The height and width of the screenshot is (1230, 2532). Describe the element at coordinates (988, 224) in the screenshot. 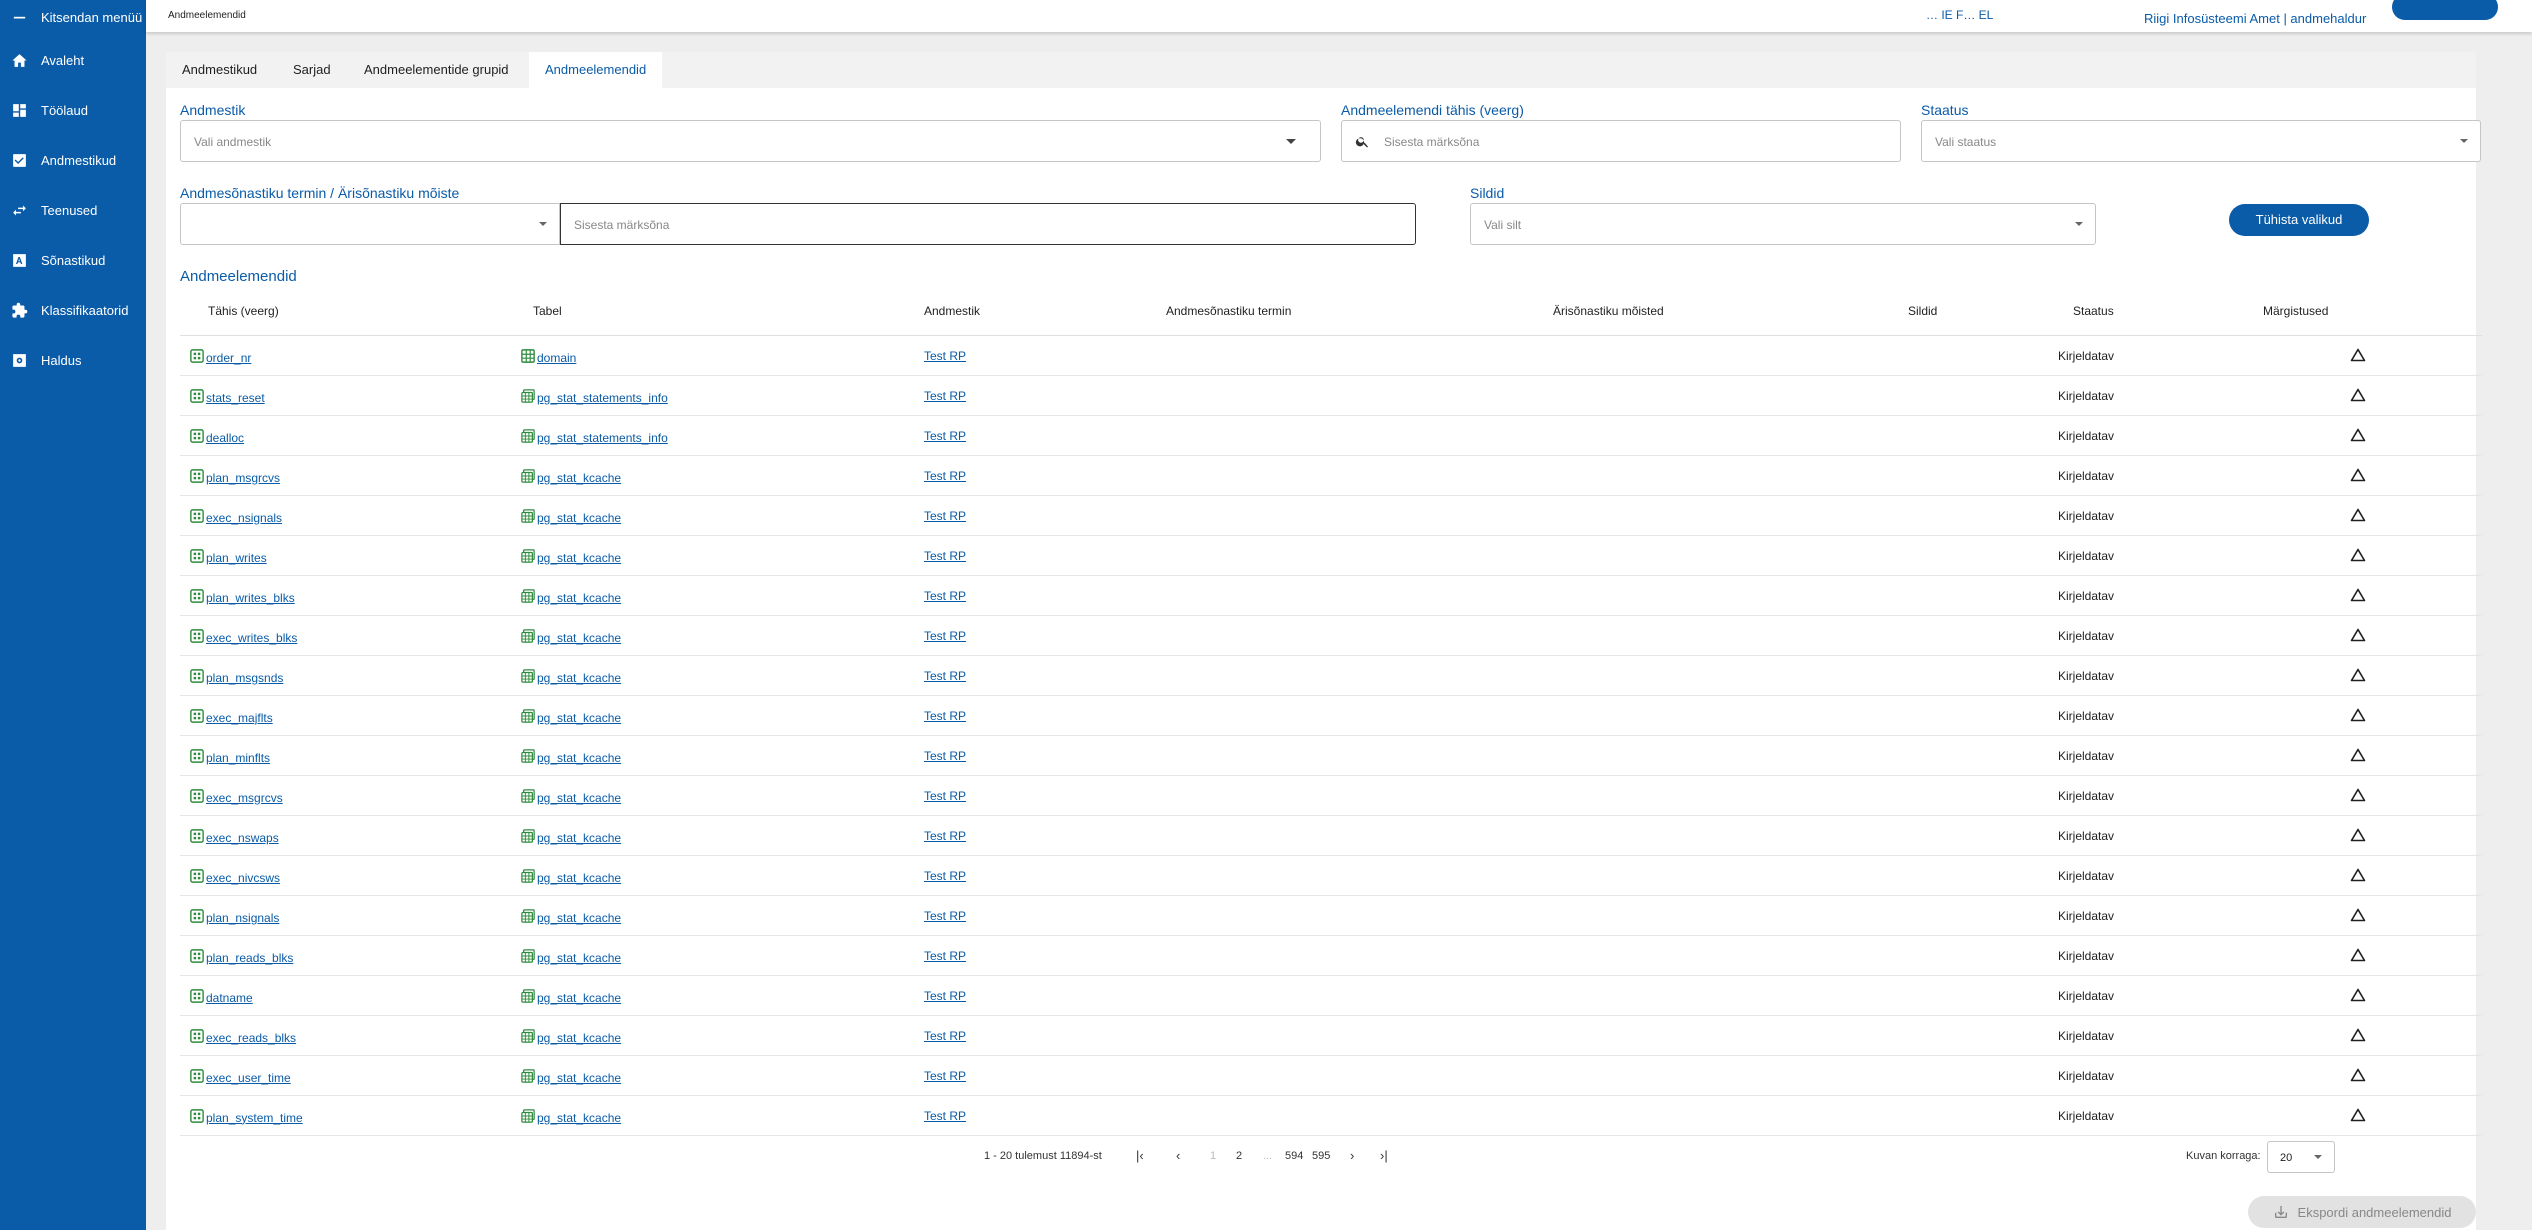

I see `term-search-input: Sisesta märksõna` at that location.